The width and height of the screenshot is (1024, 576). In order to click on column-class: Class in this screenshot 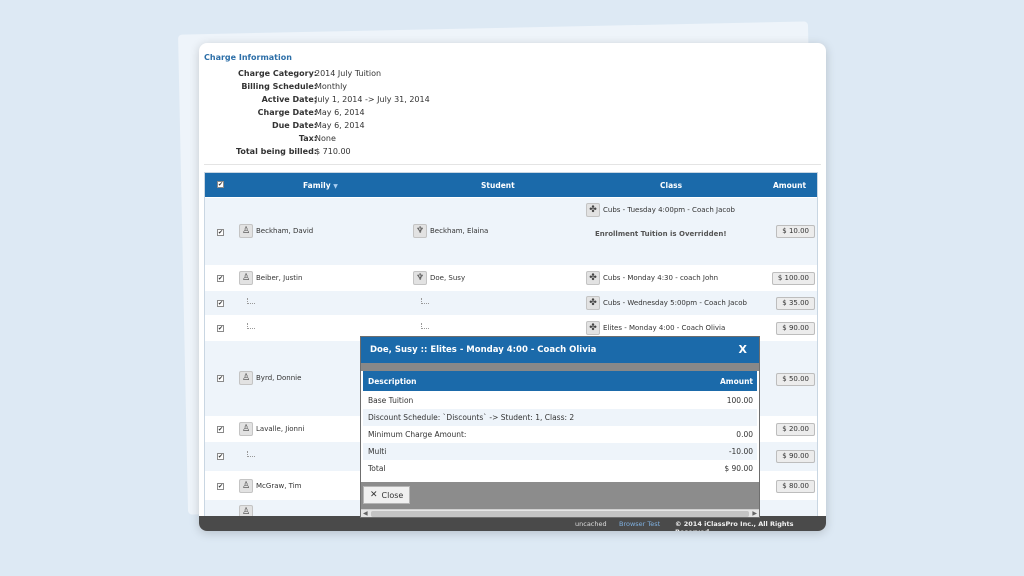, I will do `click(671, 185)`.